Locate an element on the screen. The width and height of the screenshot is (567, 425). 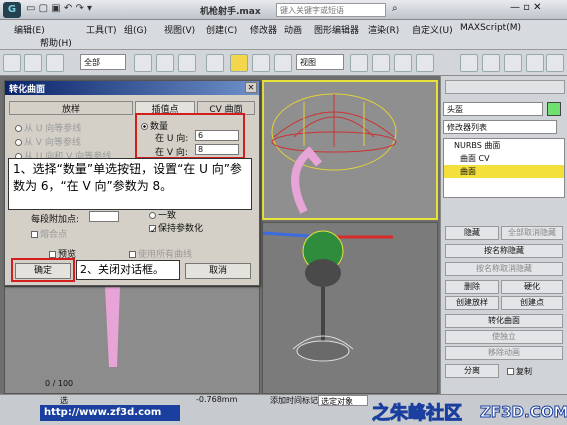
window-title: 机枪射手.max is located at coordinates (230, 12).